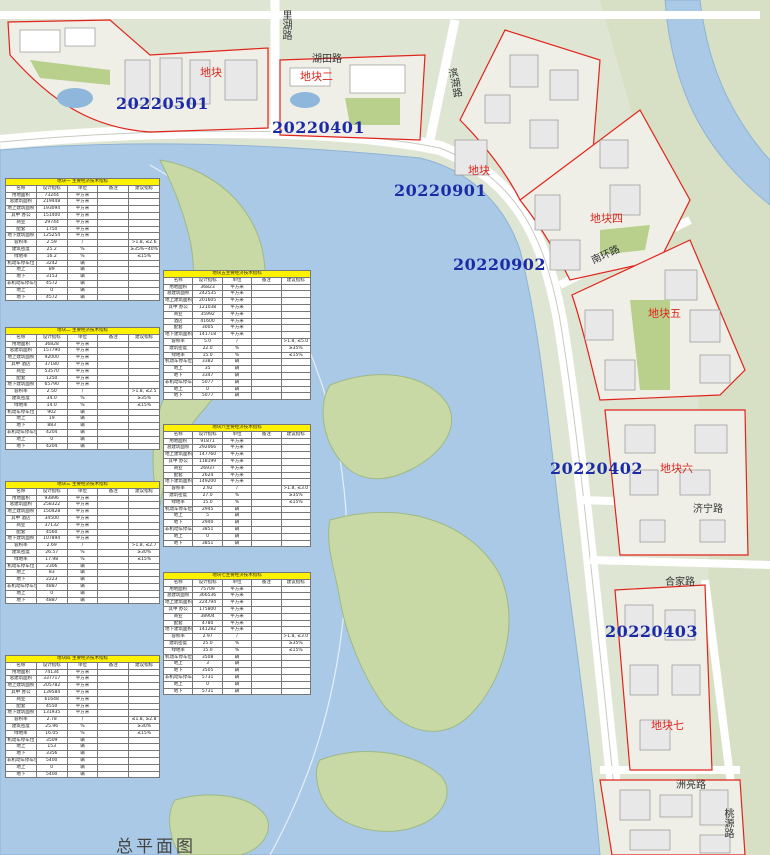 This screenshot has height=855, width=770. Describe the element at coordinates (21, 222) in the screenshot. I see `table-cell: 商业` at that location.